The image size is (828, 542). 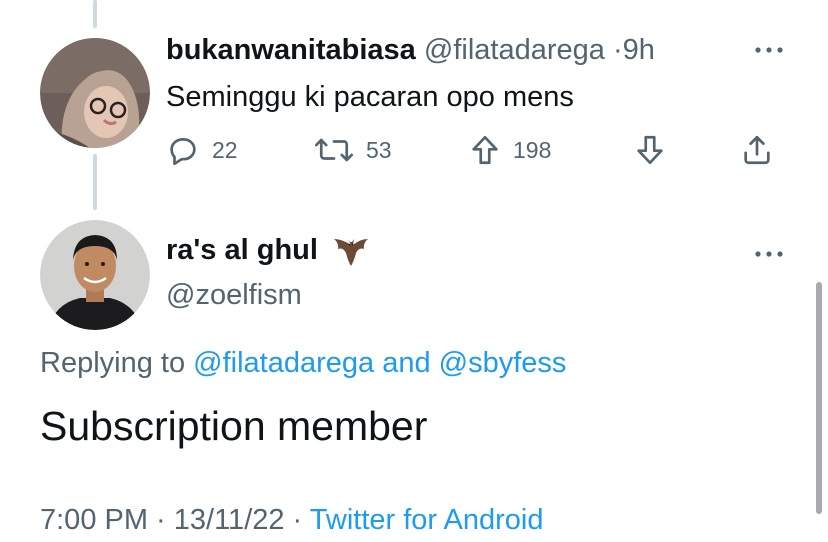 I want to click on up-arrow-icon, so click(x=485, y=150).